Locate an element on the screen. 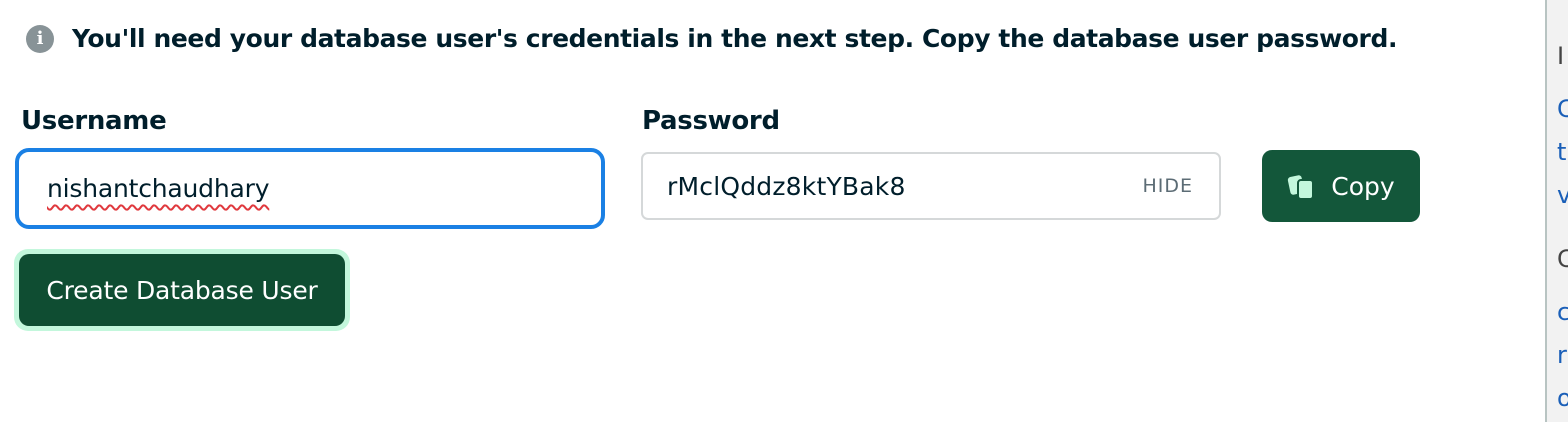 This screenshot has height=422, width=1568. create-button-label: Create Database User is located at coordinates (182, 290).